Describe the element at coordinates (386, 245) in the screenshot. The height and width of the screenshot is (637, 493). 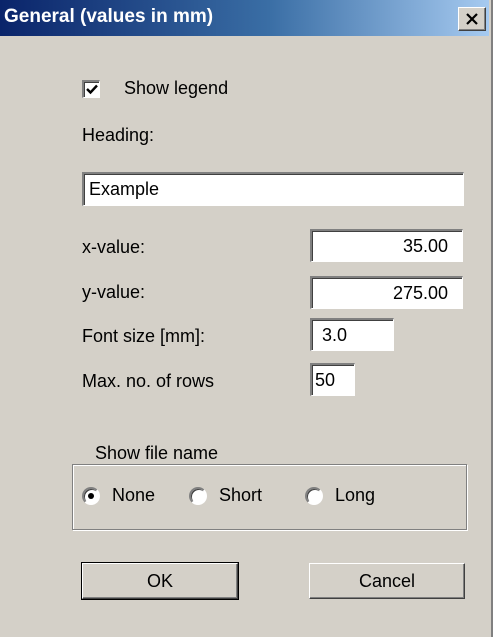
I see `x-value-input` at that location.